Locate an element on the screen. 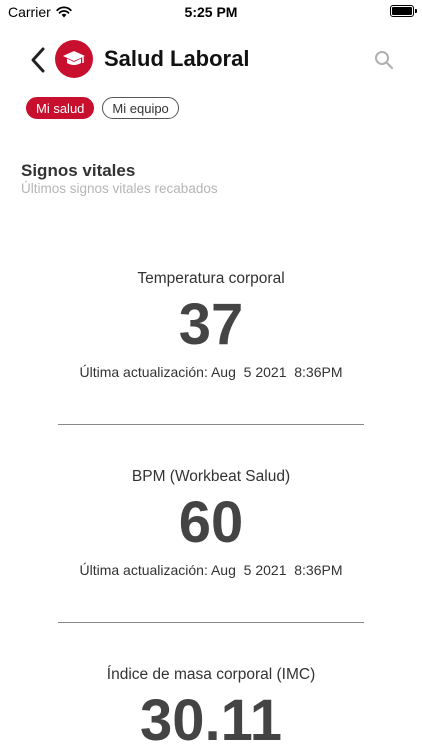 Image resolution: width=422 pixels, height=753 pixels. vital-label: Índice de masa corporal (IMC) is located at coordinates (211, 674).